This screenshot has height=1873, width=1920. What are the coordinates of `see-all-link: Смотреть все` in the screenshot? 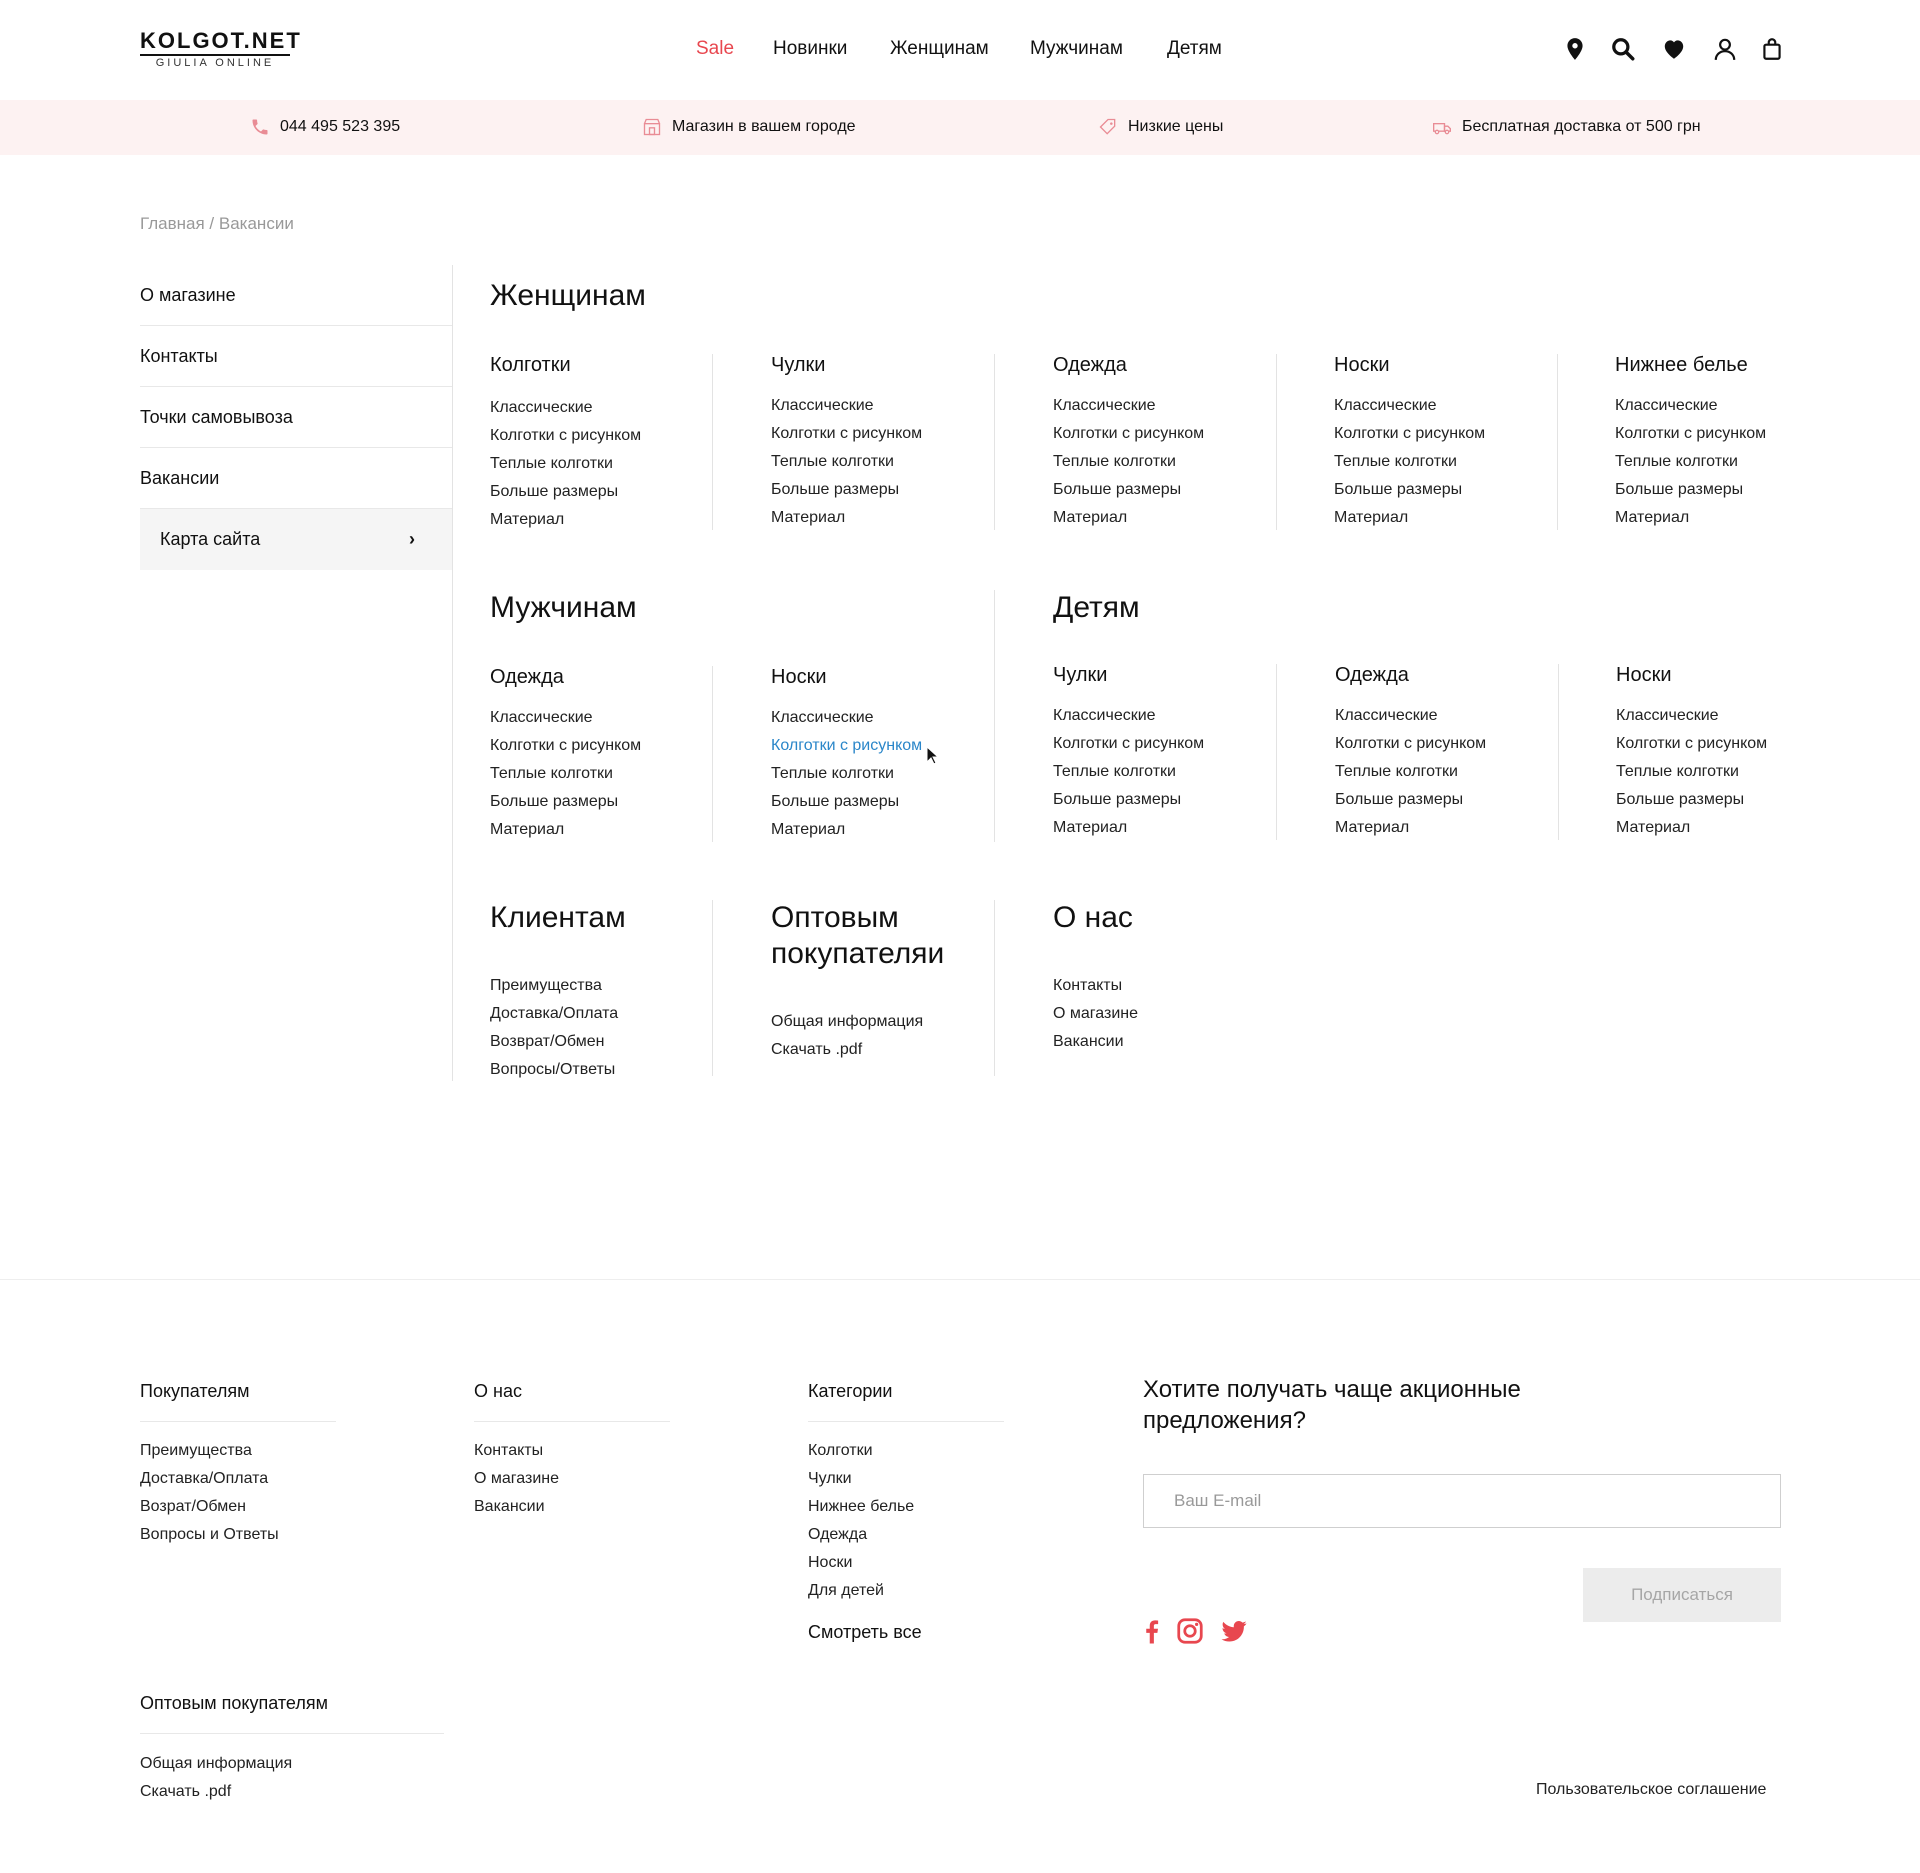 It's located at (865, 1632).